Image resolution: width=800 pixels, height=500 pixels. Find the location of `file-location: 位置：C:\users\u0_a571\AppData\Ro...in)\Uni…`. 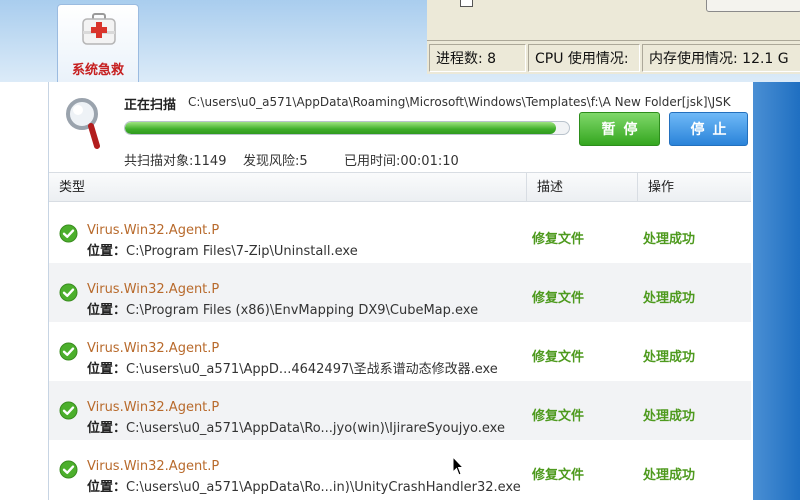

file-location: 位置：C:\users\u0_a571\AppData\Ro...in)\Uni… is located at coordinates (304, 485).